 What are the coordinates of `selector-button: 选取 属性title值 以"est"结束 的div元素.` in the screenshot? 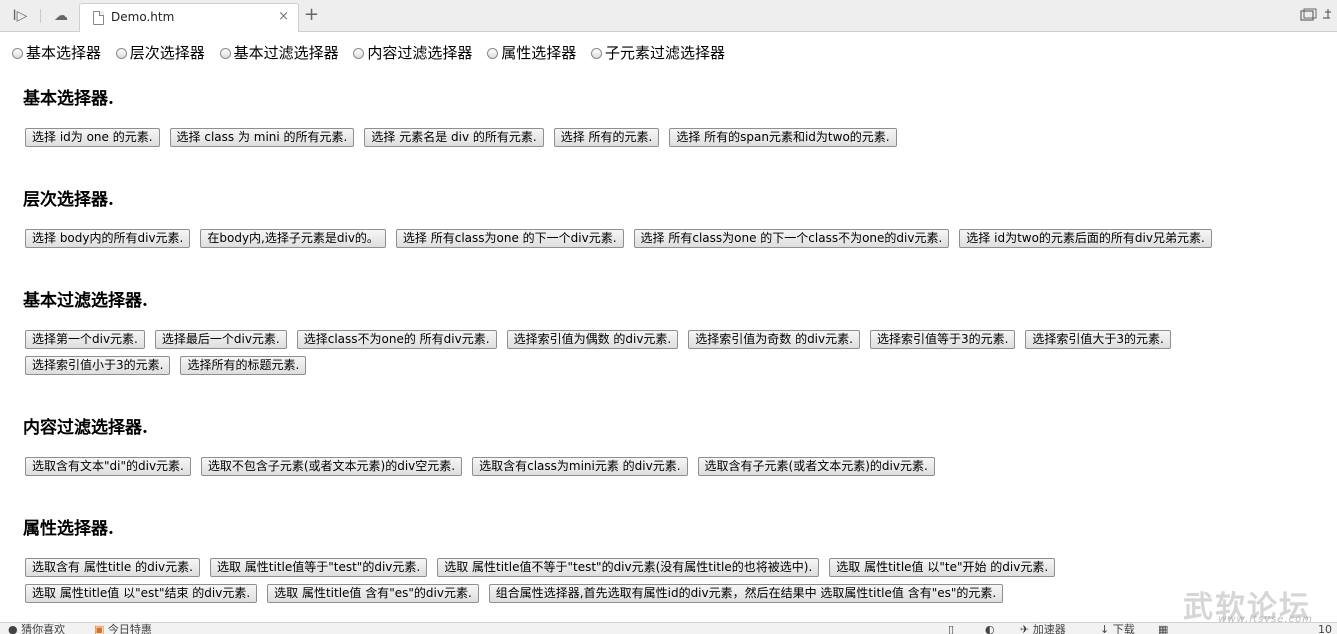 It's located at (141, 593).